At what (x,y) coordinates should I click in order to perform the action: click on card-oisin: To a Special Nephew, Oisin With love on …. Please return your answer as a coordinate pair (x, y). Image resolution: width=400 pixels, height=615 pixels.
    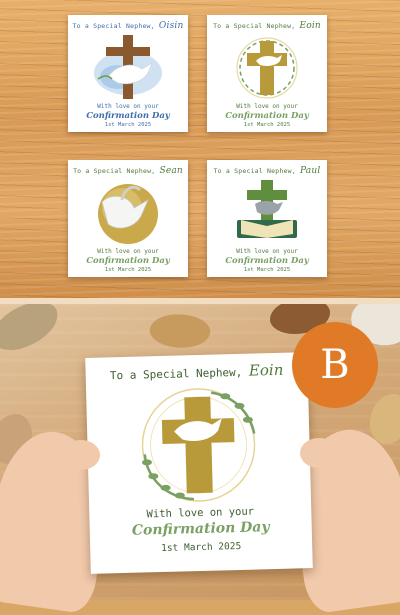
    Looking at the image, I should click on (128, 73).